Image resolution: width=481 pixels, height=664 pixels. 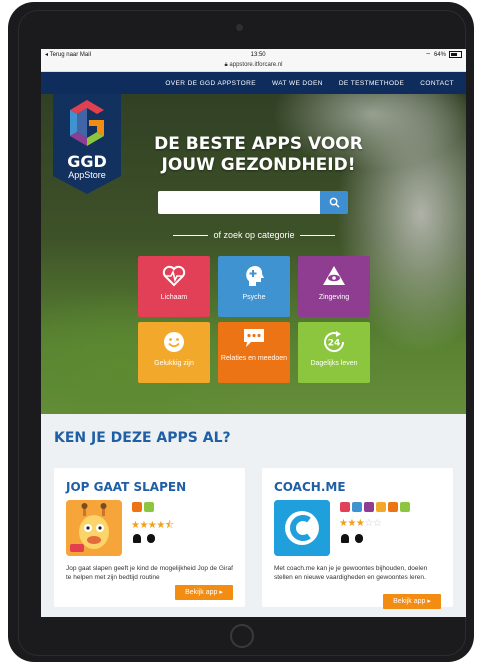 What do you see at coordinates (334, 275) in the screenshot?
I see `eye-triangle-icon` at bounding box center [334, 275].